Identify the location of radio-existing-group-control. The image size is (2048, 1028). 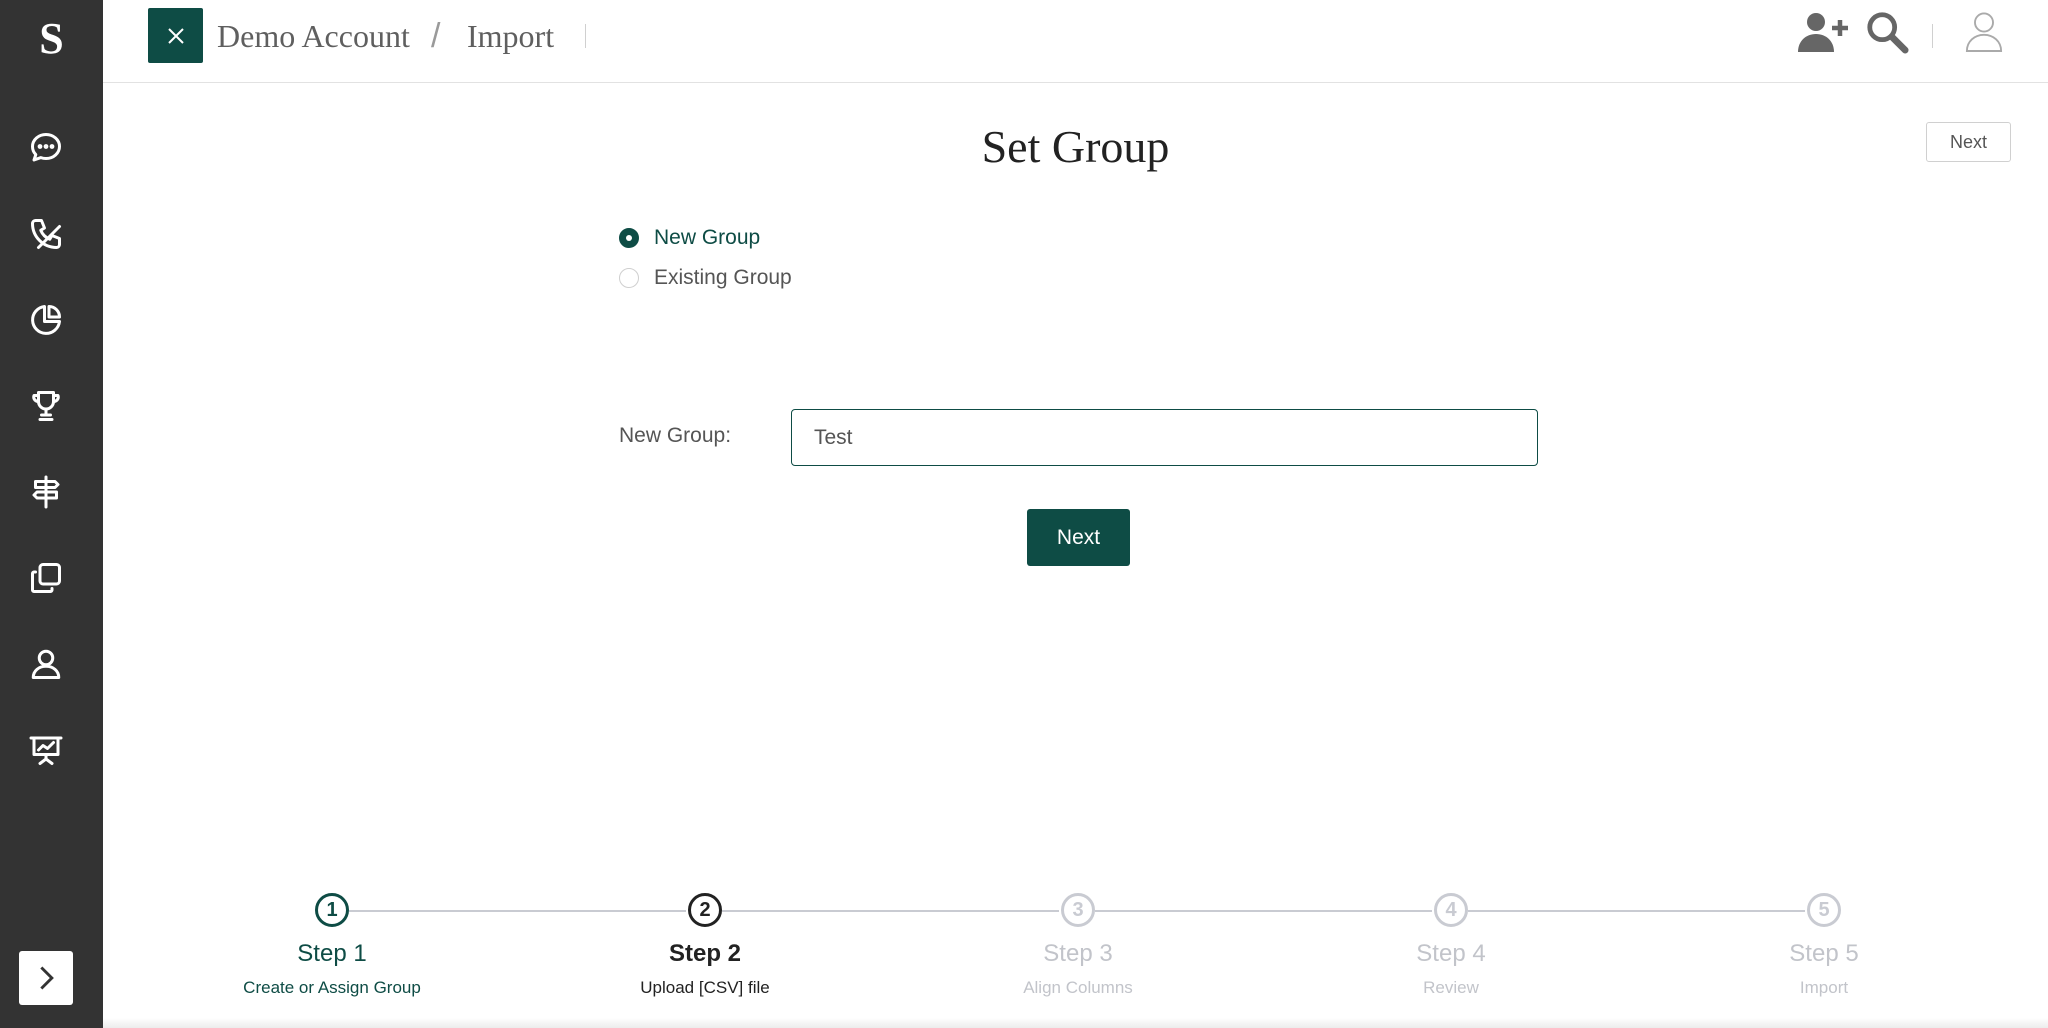
(629, 278).